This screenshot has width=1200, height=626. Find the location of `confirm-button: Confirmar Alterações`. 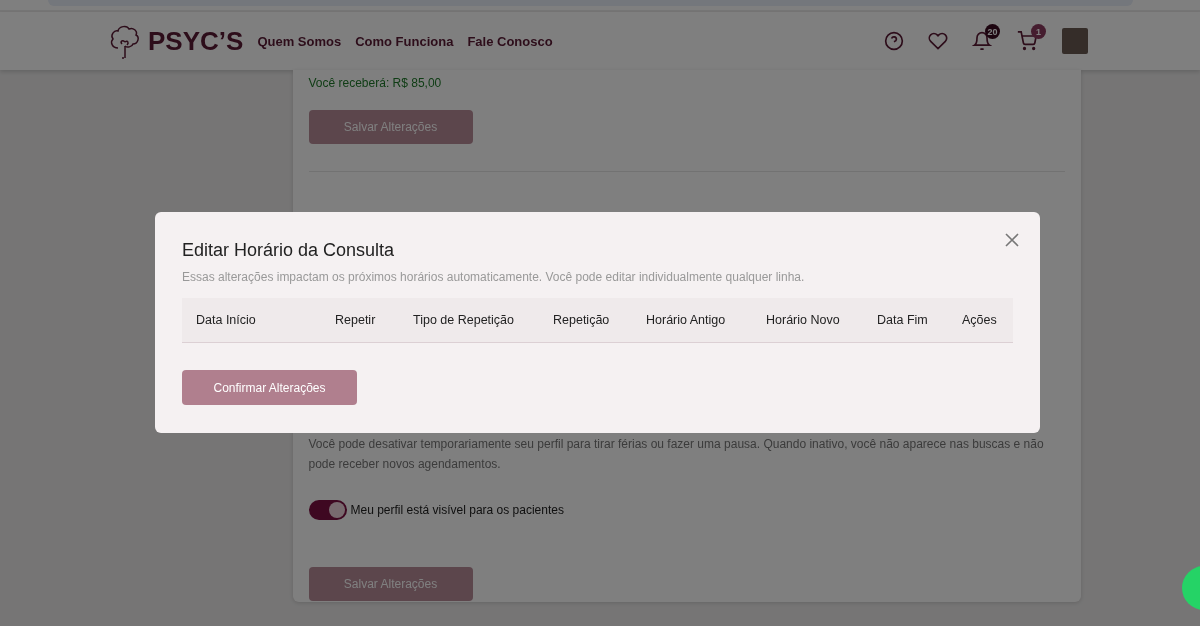

confirm-button: Confirmar Alterações is located at coordinates (269, 387).